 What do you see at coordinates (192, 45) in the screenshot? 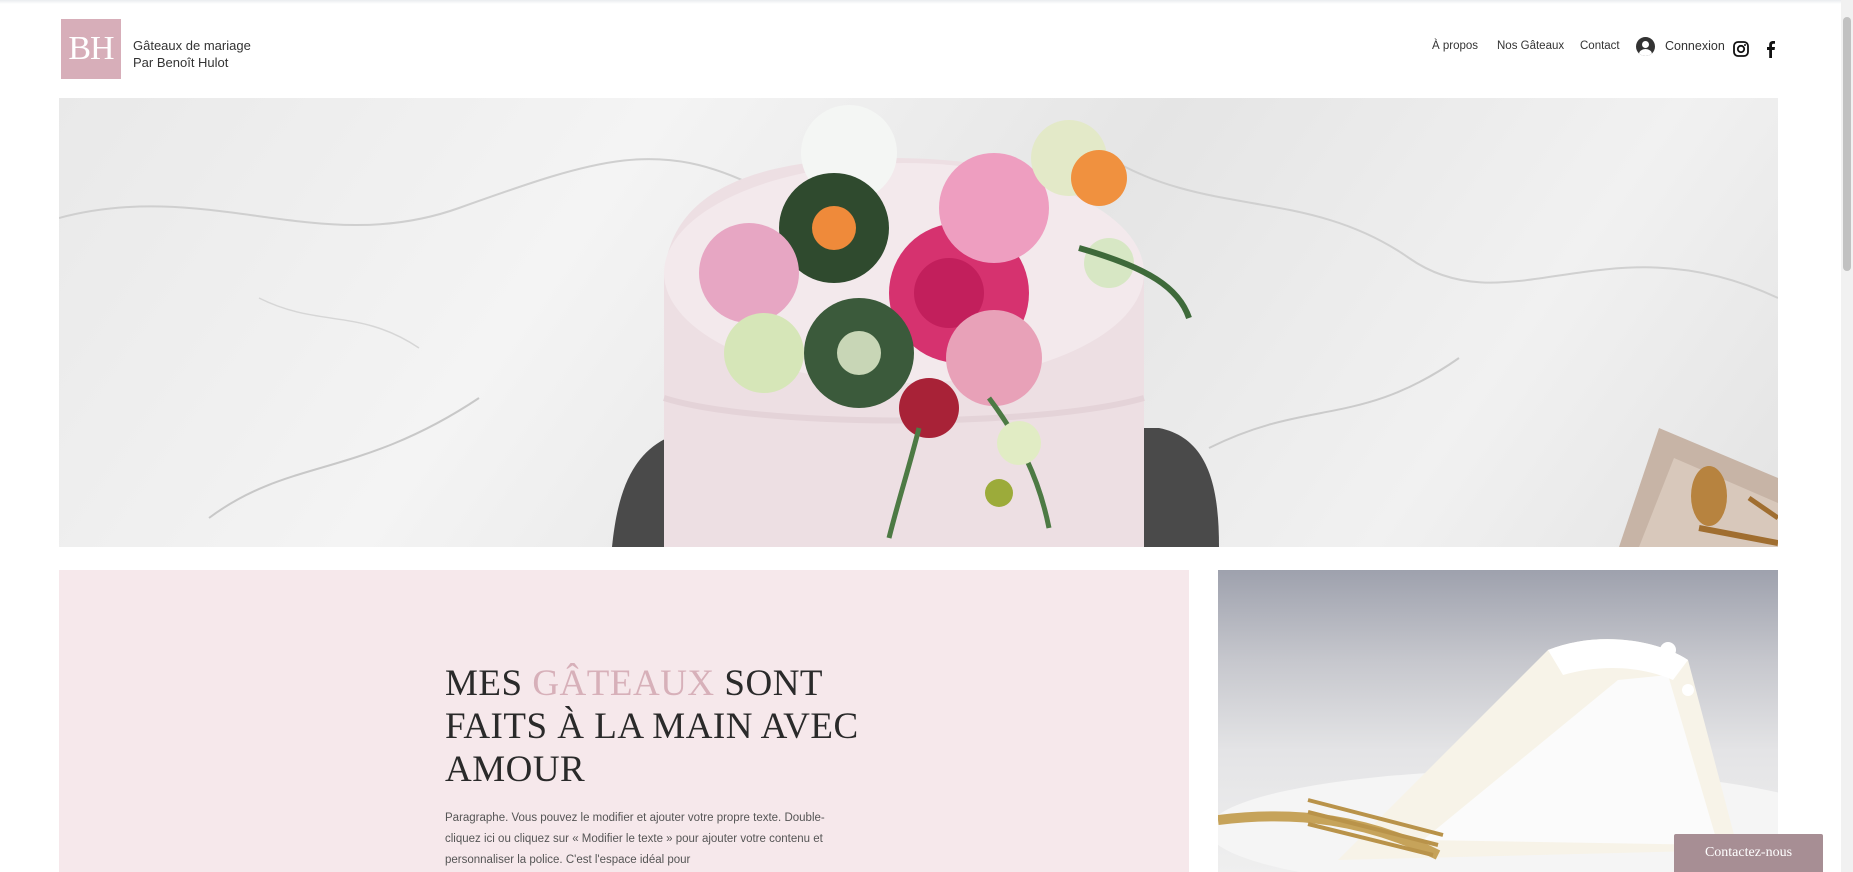
I see `brand-line-1: Gâteaux de mariage` at bounding box center [192, 45].